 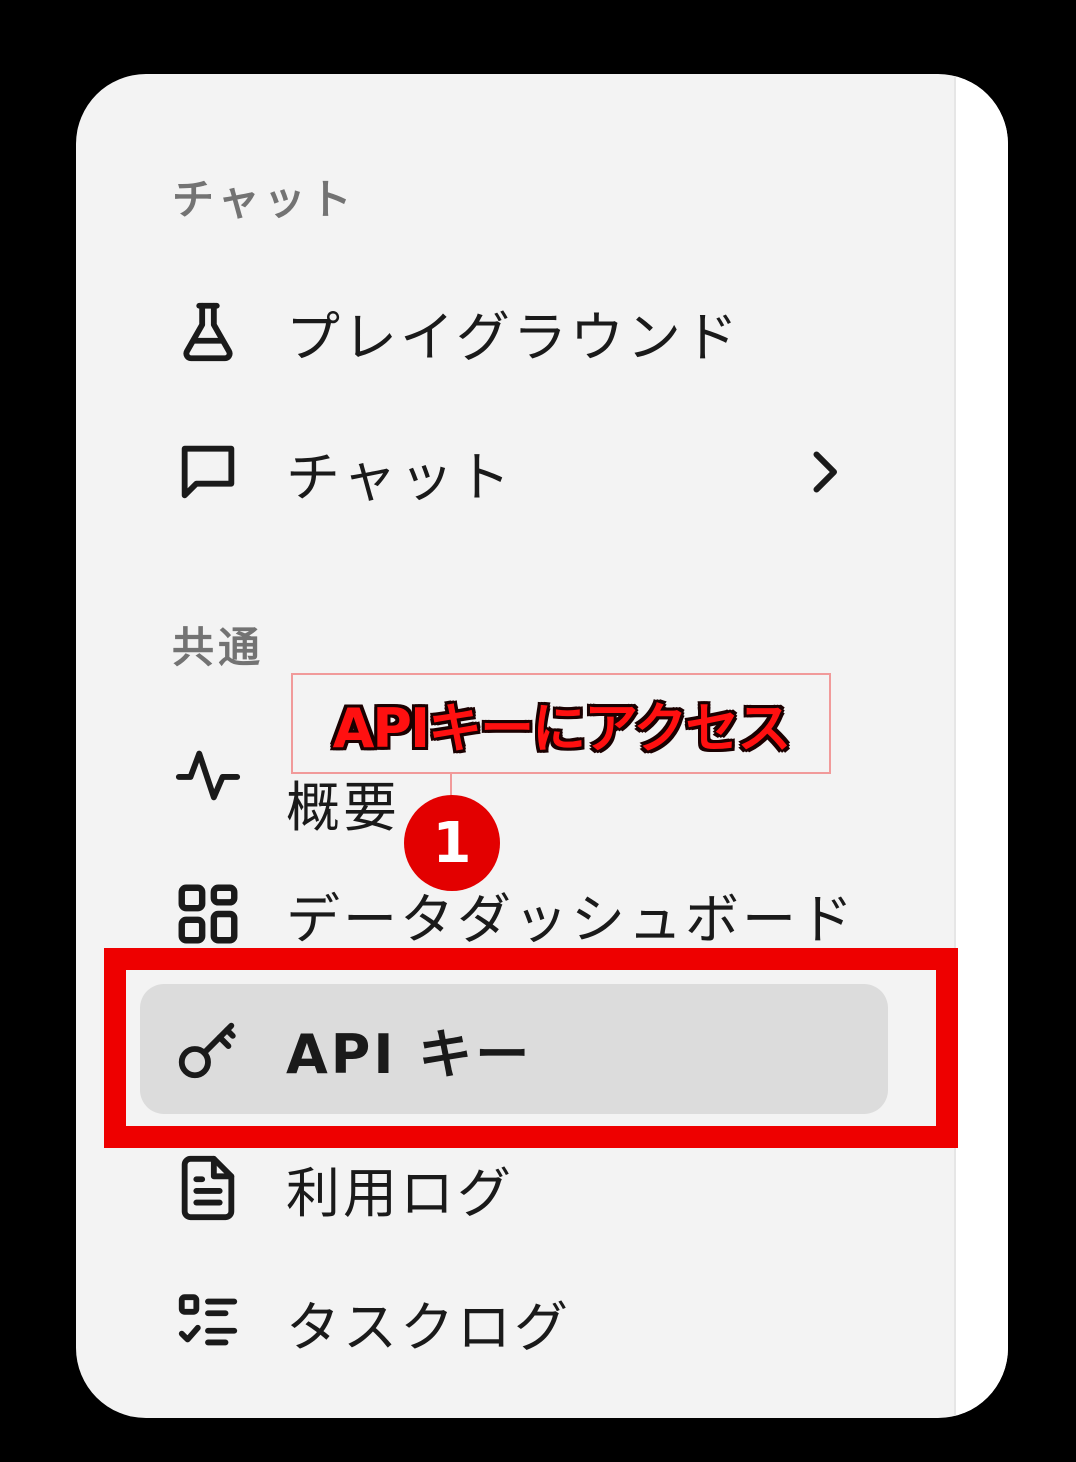 What do you see at coordinates (400, 1193) in the screenshot?
I see `sidebar-item-label: 利用ログ` at bounding box center [400, 1193].